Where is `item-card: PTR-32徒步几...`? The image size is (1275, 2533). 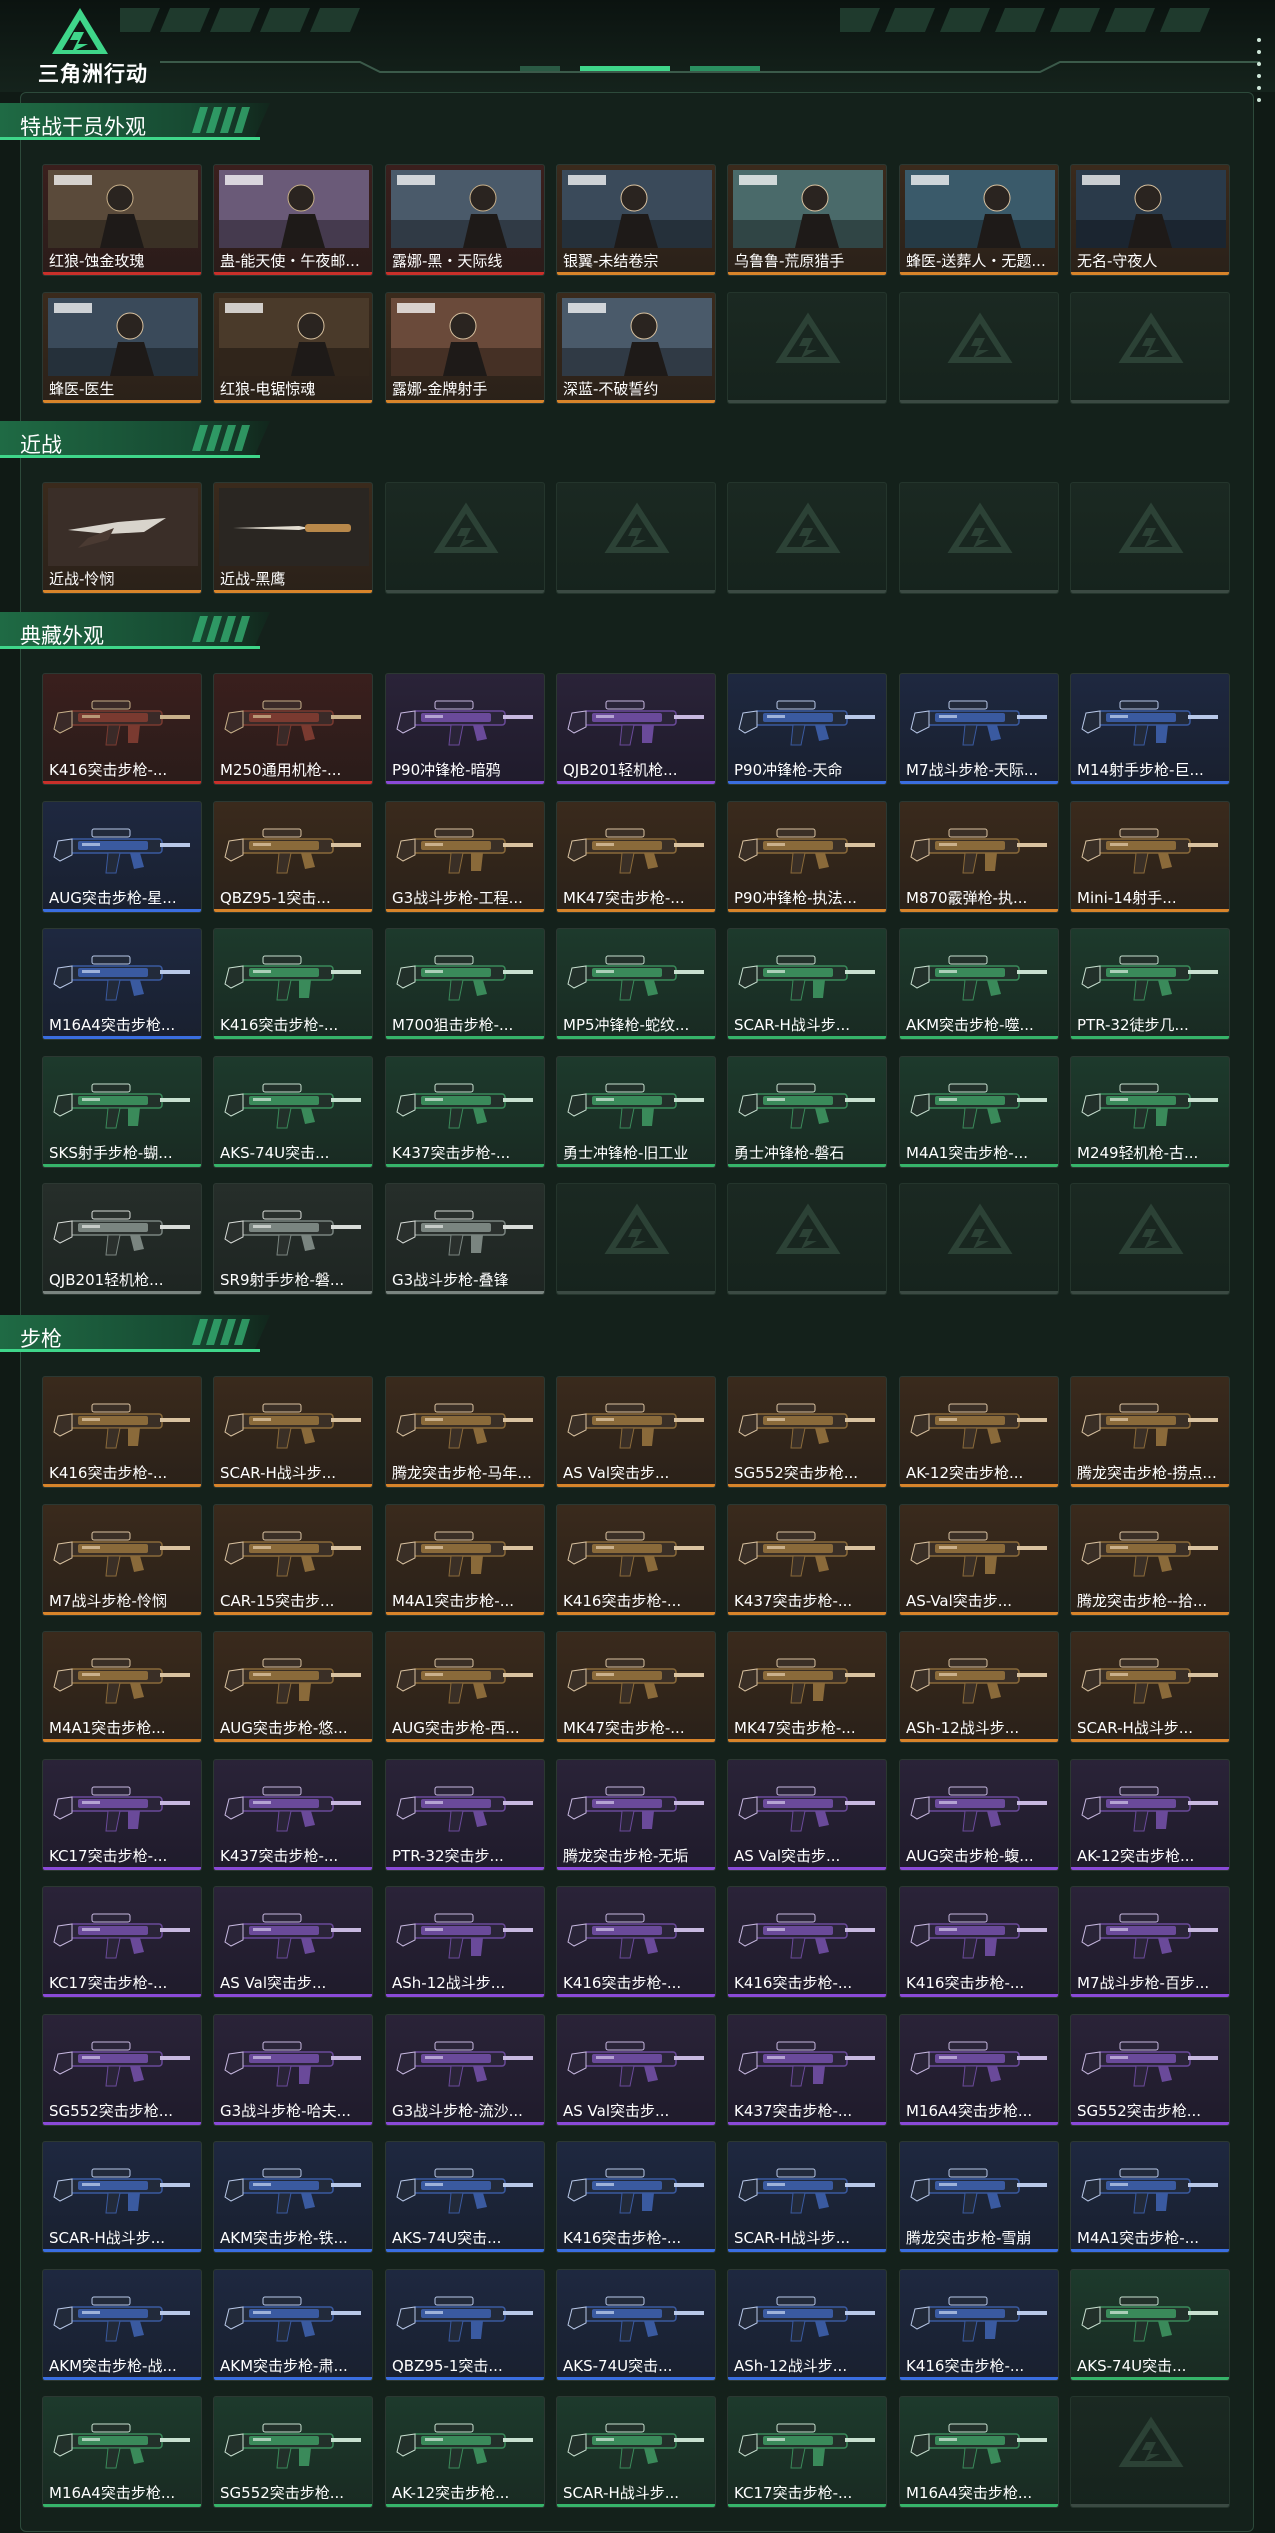
item-card: PTR-32徒步几... is located at coordinates (1150, 984).